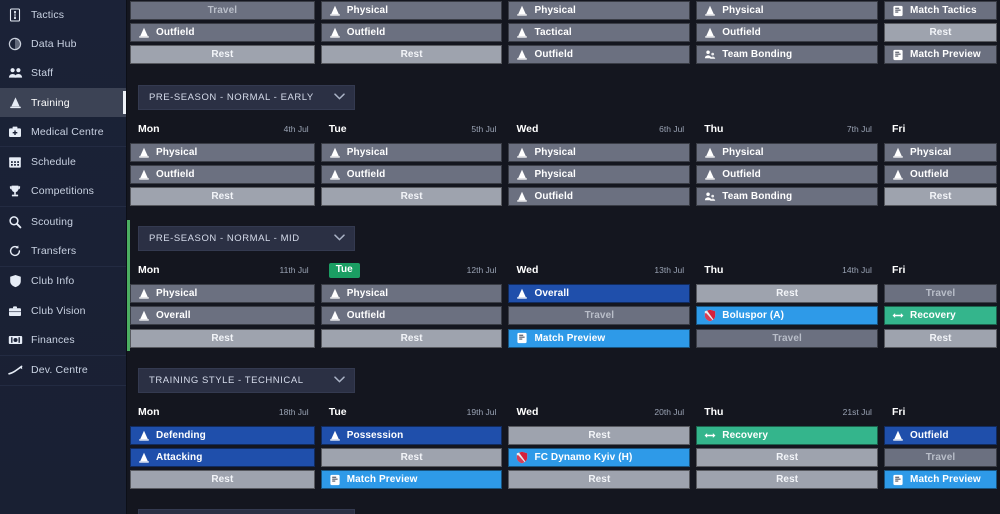 The width and height of the screenshot is (1000, 514). Describe the element at coordinates (337, 411) in the screenshot. I see `day-name: Tue` at that location.